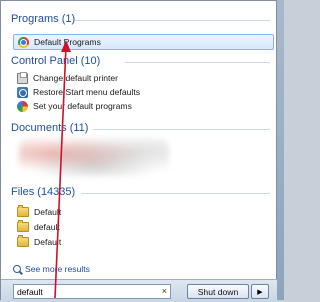  What do you see at coordinates (86, 92) in the screenshot?
I see `result-label: Restore Start menu defaults` at bounding box center [86, 92].